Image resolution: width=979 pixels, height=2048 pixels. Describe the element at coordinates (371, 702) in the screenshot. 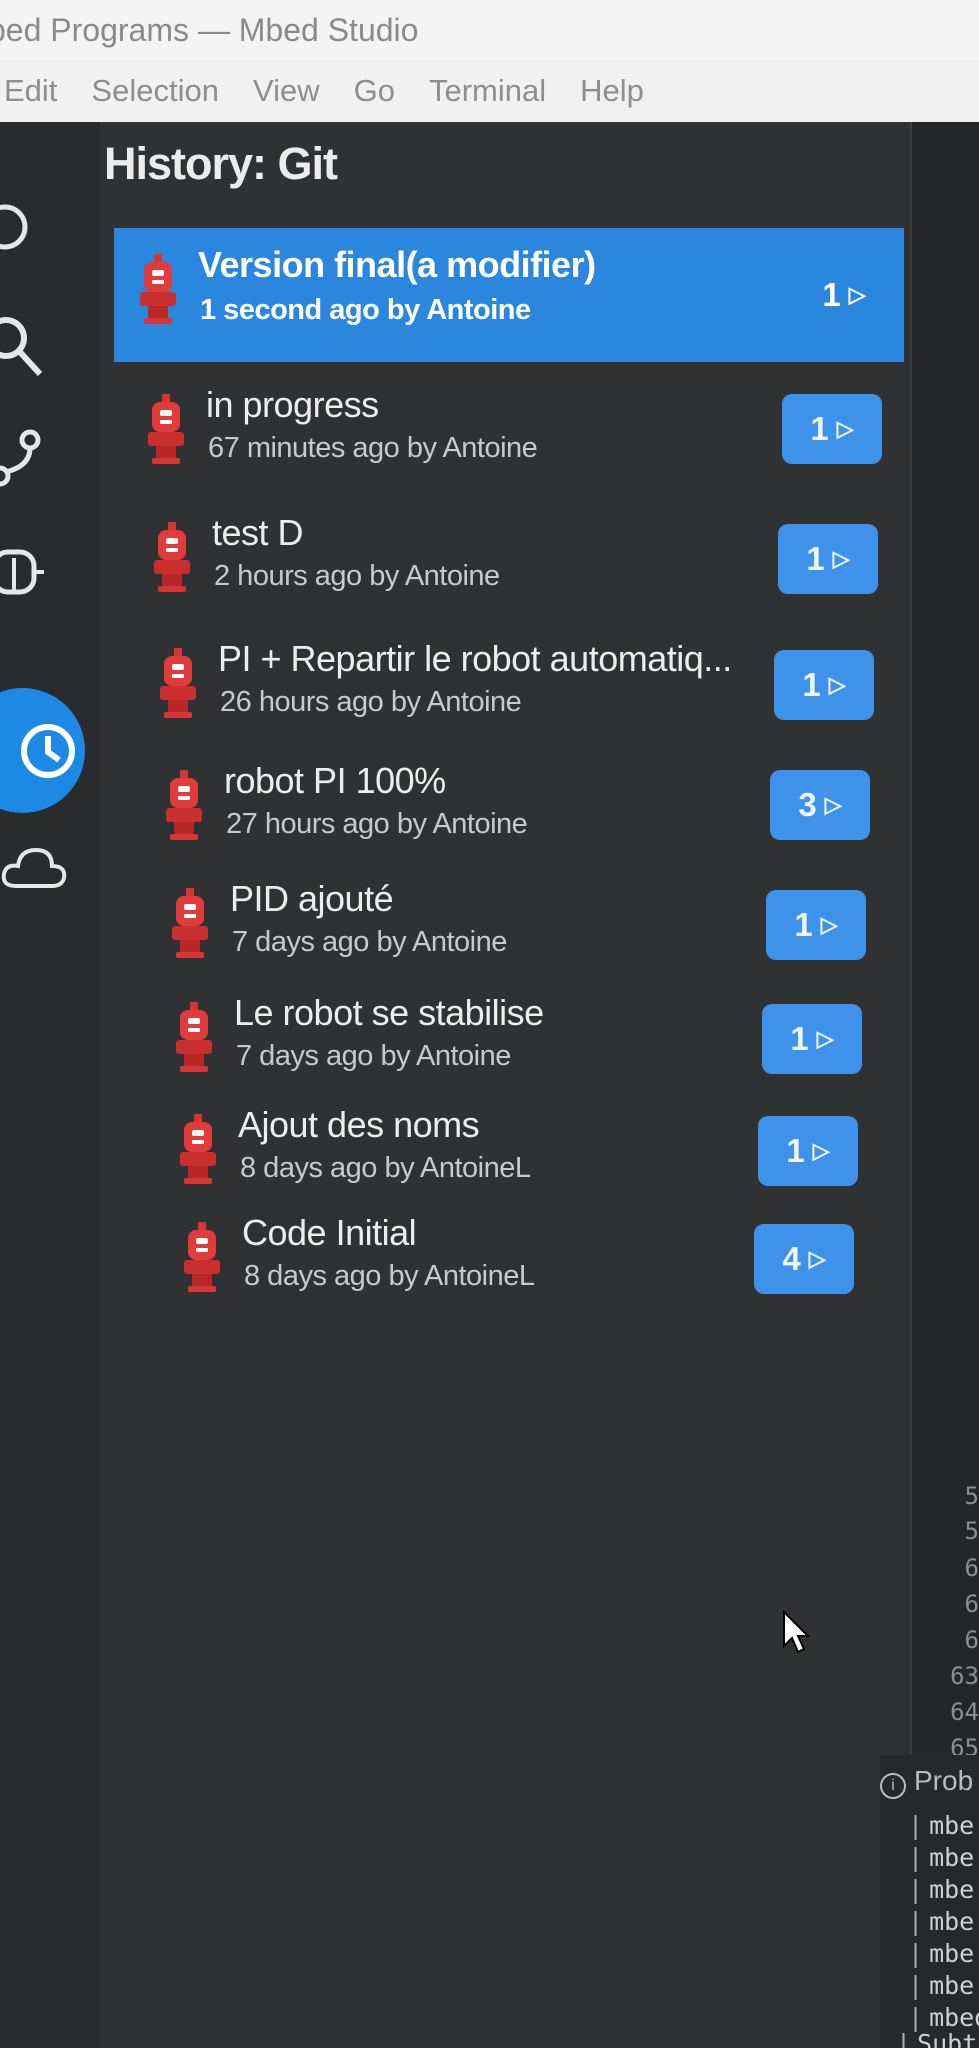

I see `commit-meta: 26 hours ago by Antoine` at that location.